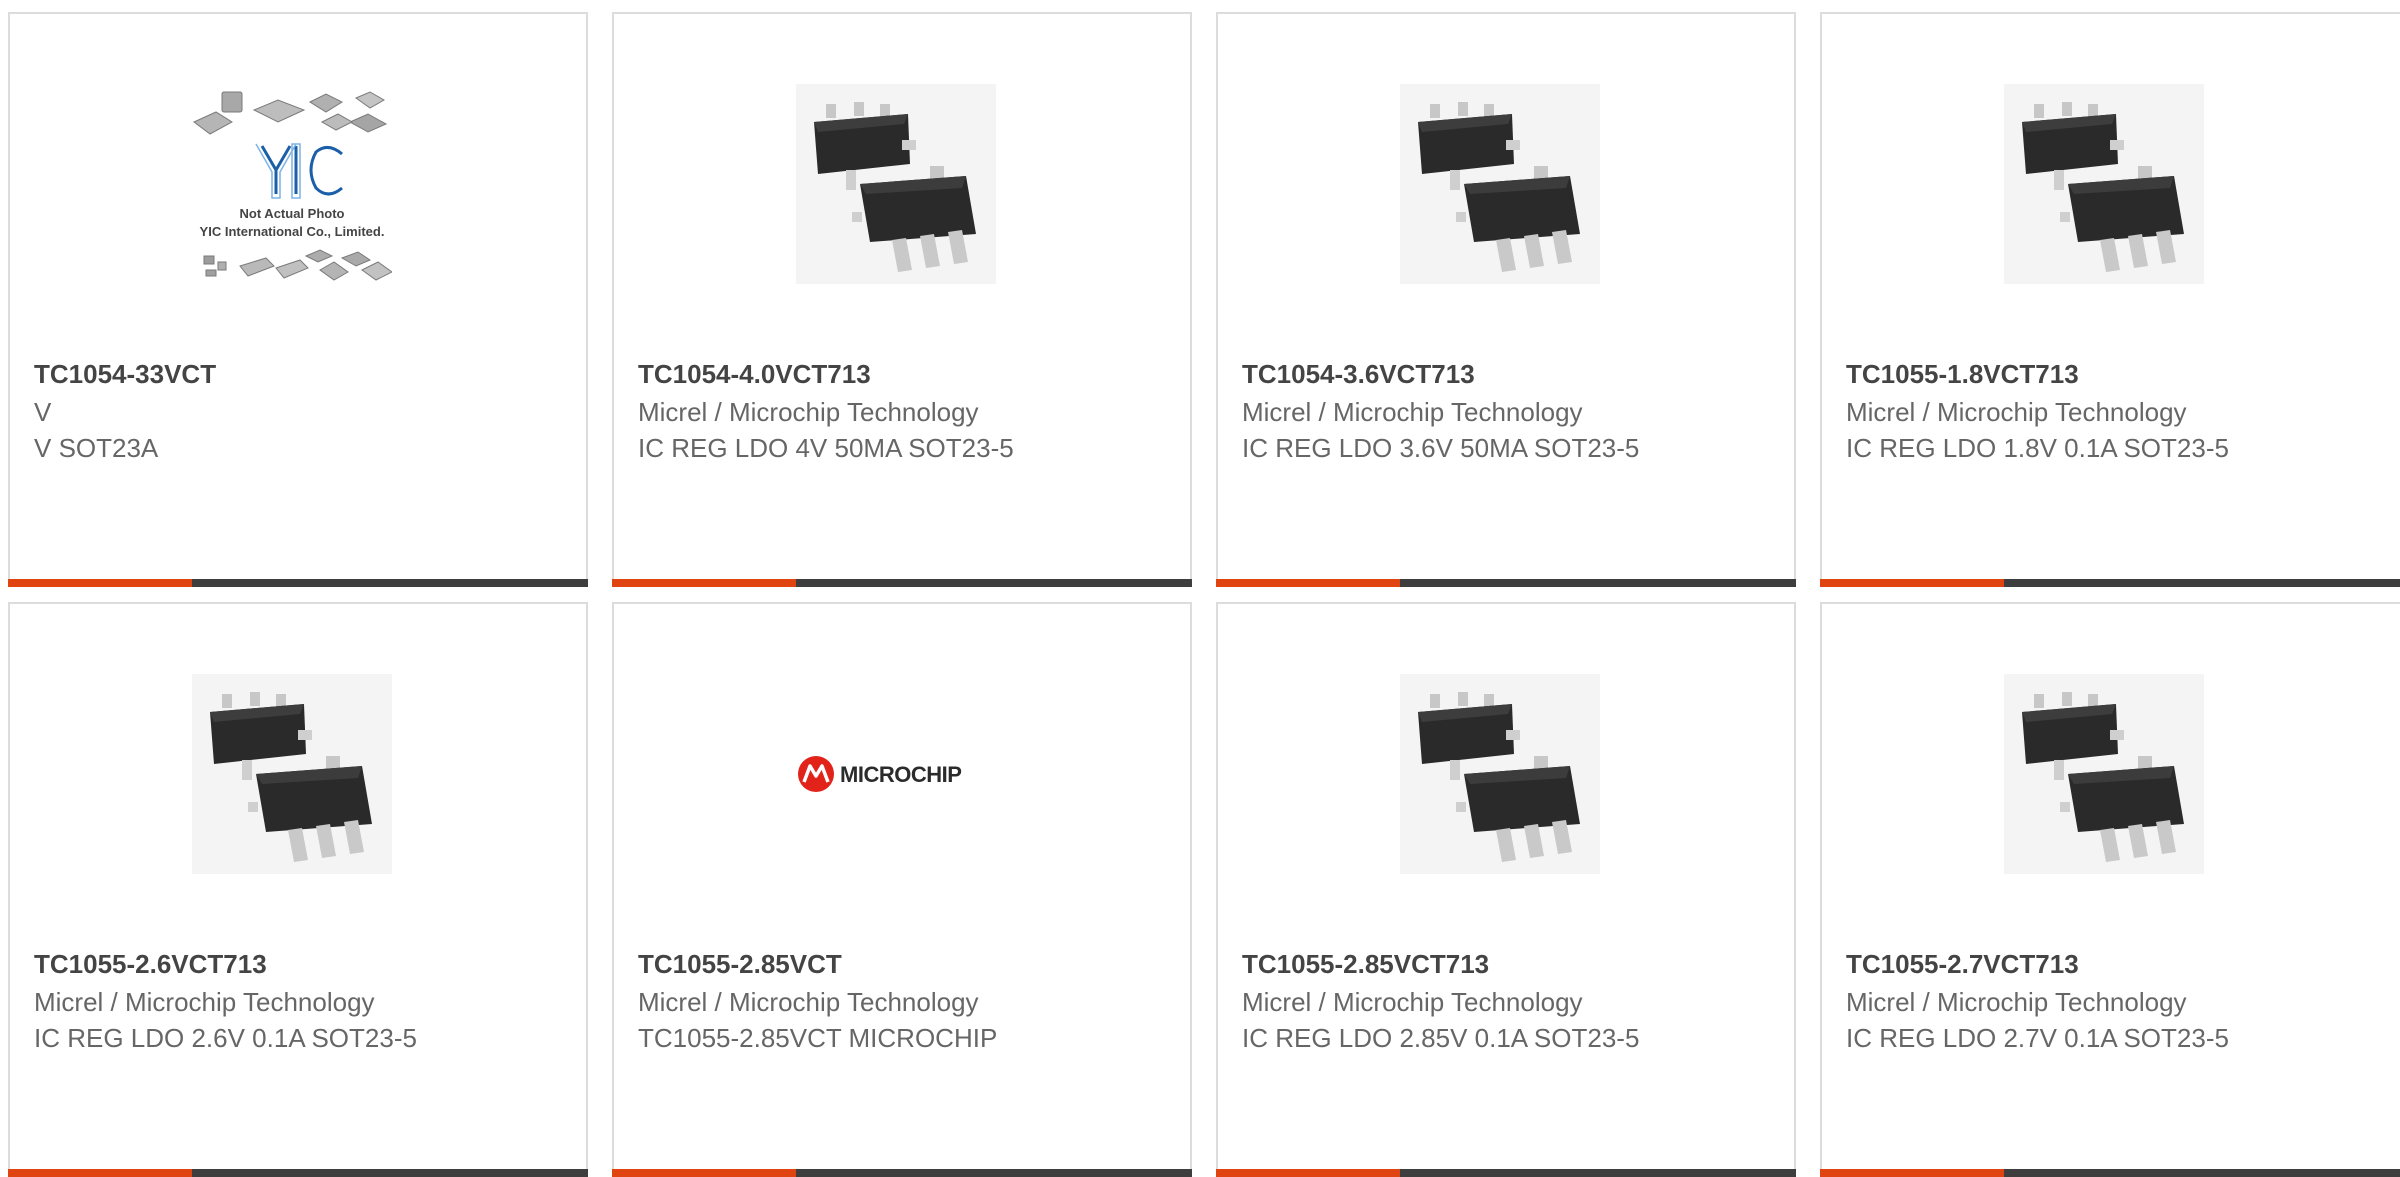 This screenshot has height=1177, width=2400. What do you see at coordinates (2037, 1038) in the screenshot?
I see `description-text: IC REG LDO 2.7V 0.1A SOT23-5` at bounding box center [2037, 1038].